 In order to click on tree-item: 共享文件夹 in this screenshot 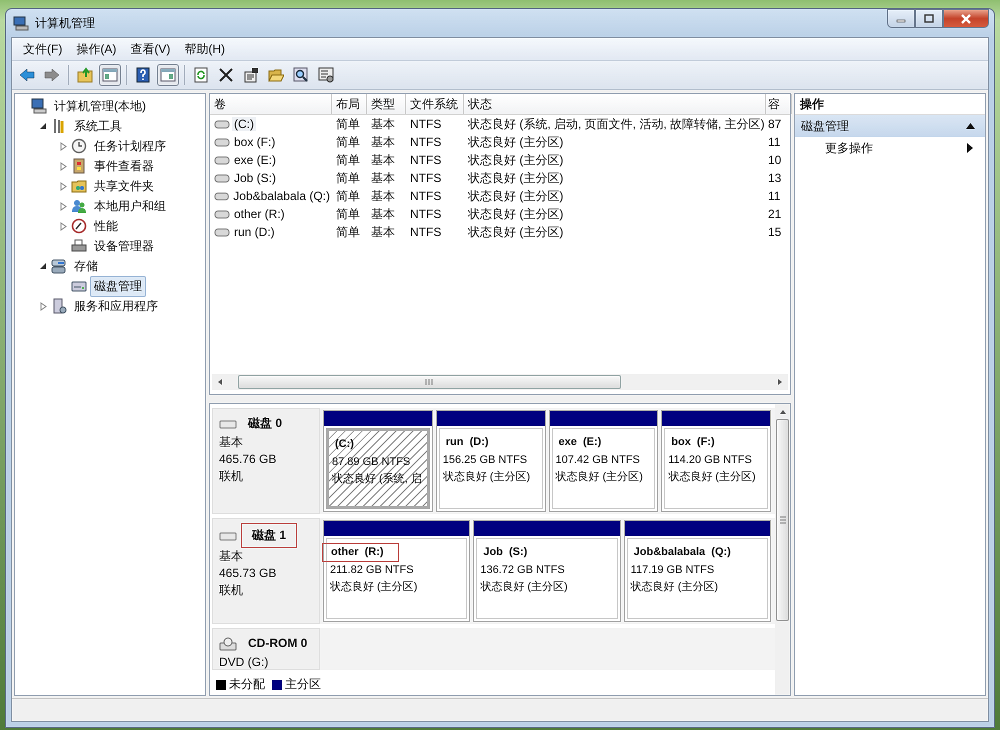, I will do `click(124, 186)`.